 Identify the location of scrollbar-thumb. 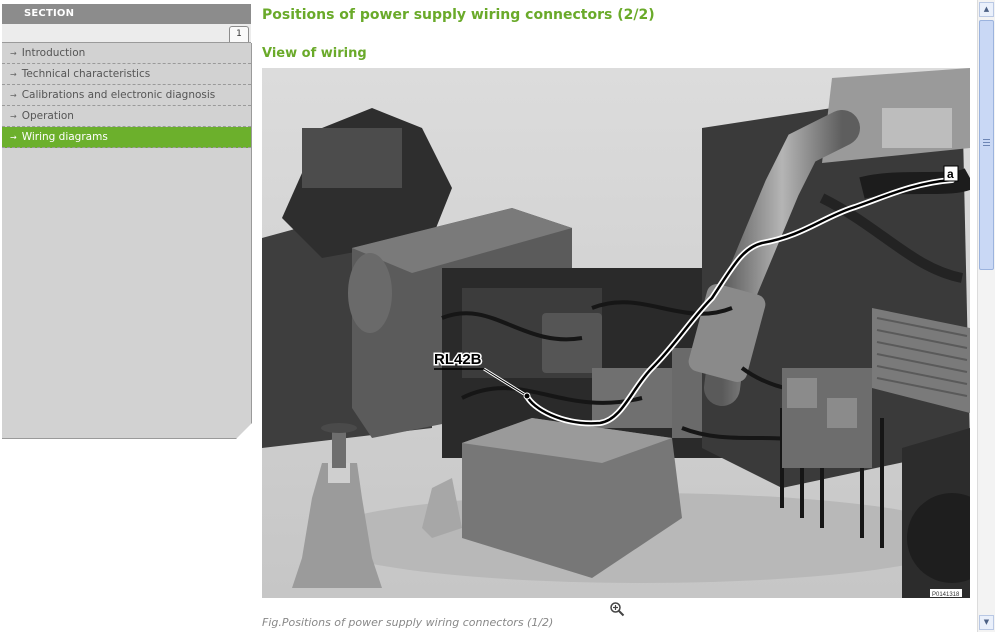
(986, 145).